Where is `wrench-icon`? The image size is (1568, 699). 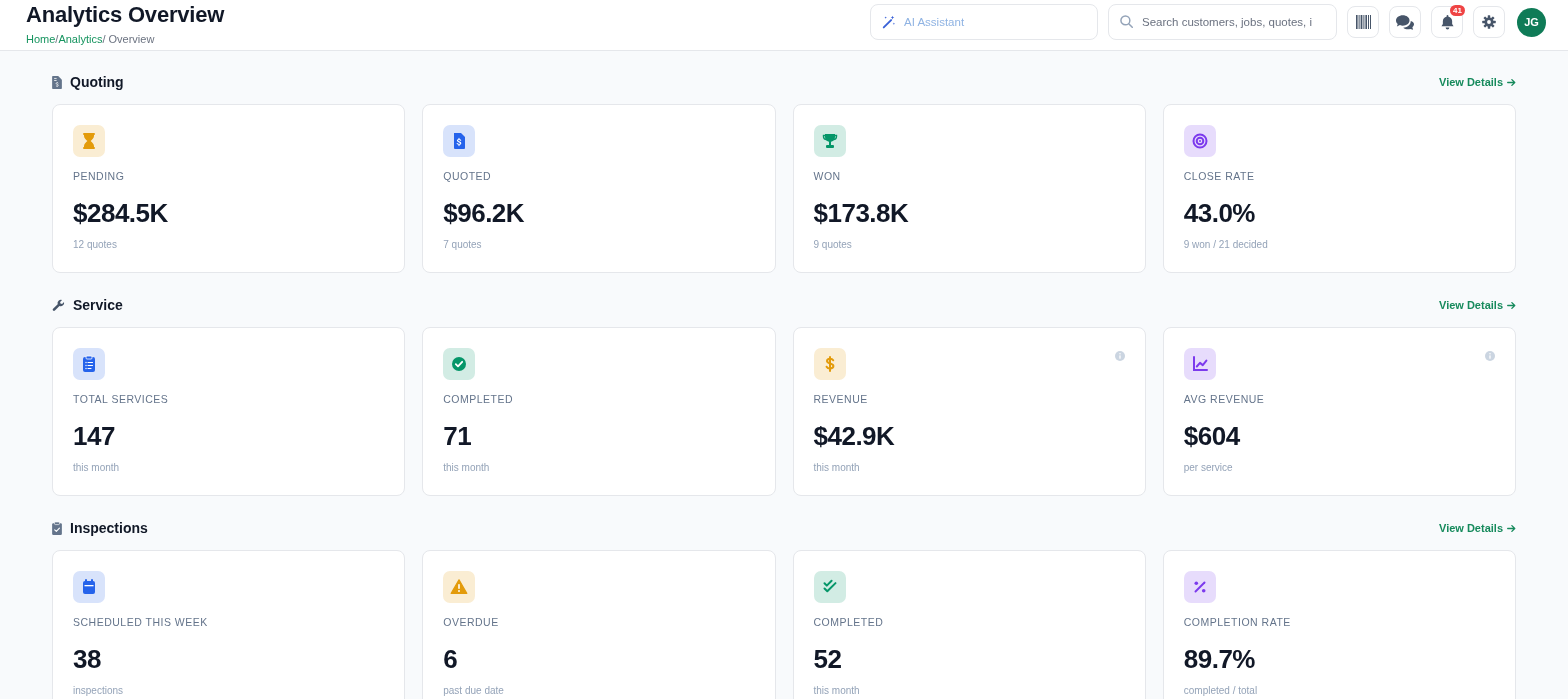
wrench-icon is located at coordinates (58, 305).